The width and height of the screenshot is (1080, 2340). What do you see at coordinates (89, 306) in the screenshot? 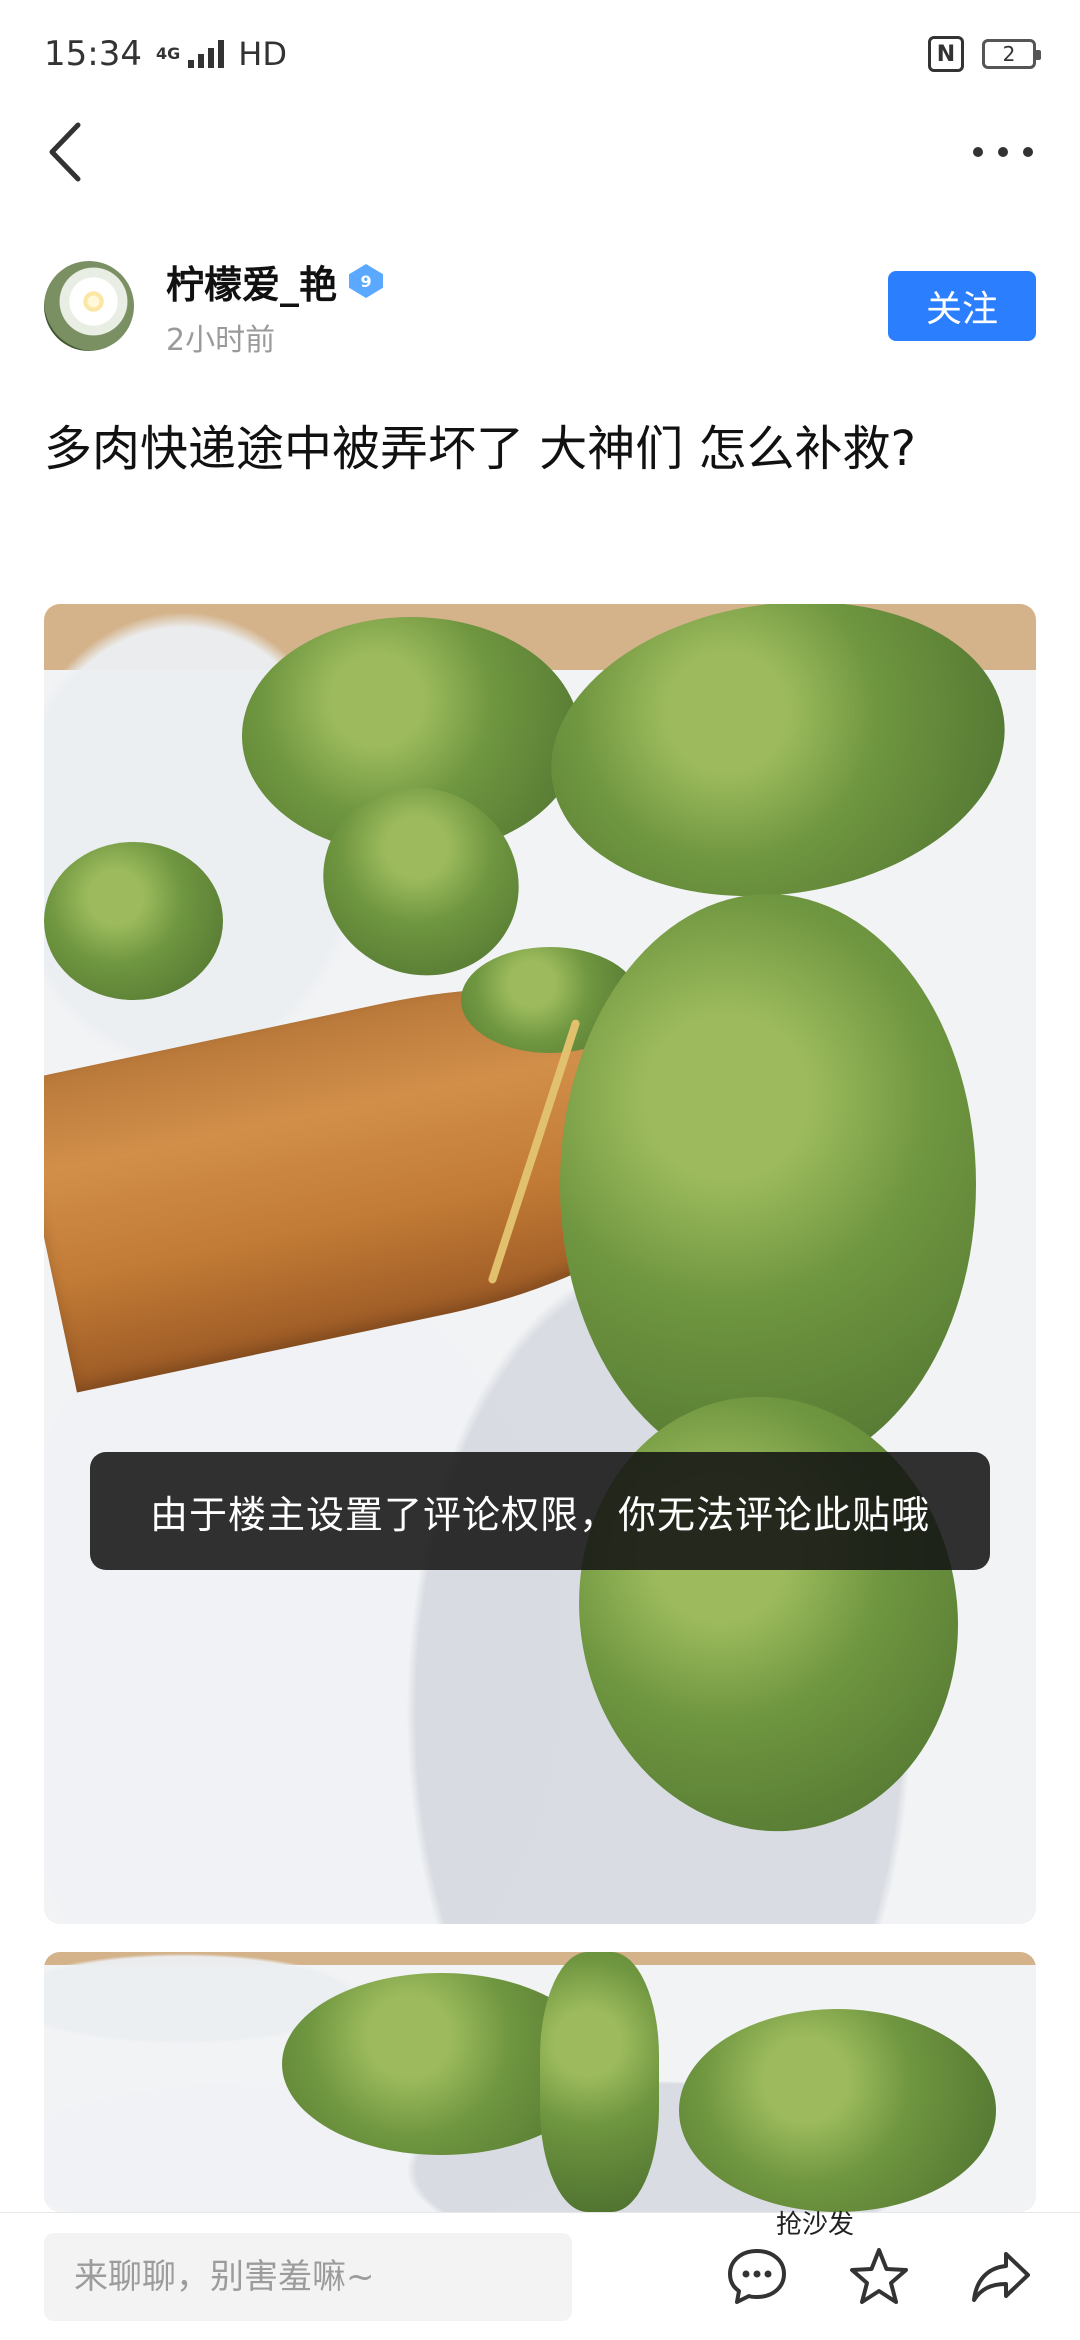
I see `avatar` at bounding box center [89, 306].